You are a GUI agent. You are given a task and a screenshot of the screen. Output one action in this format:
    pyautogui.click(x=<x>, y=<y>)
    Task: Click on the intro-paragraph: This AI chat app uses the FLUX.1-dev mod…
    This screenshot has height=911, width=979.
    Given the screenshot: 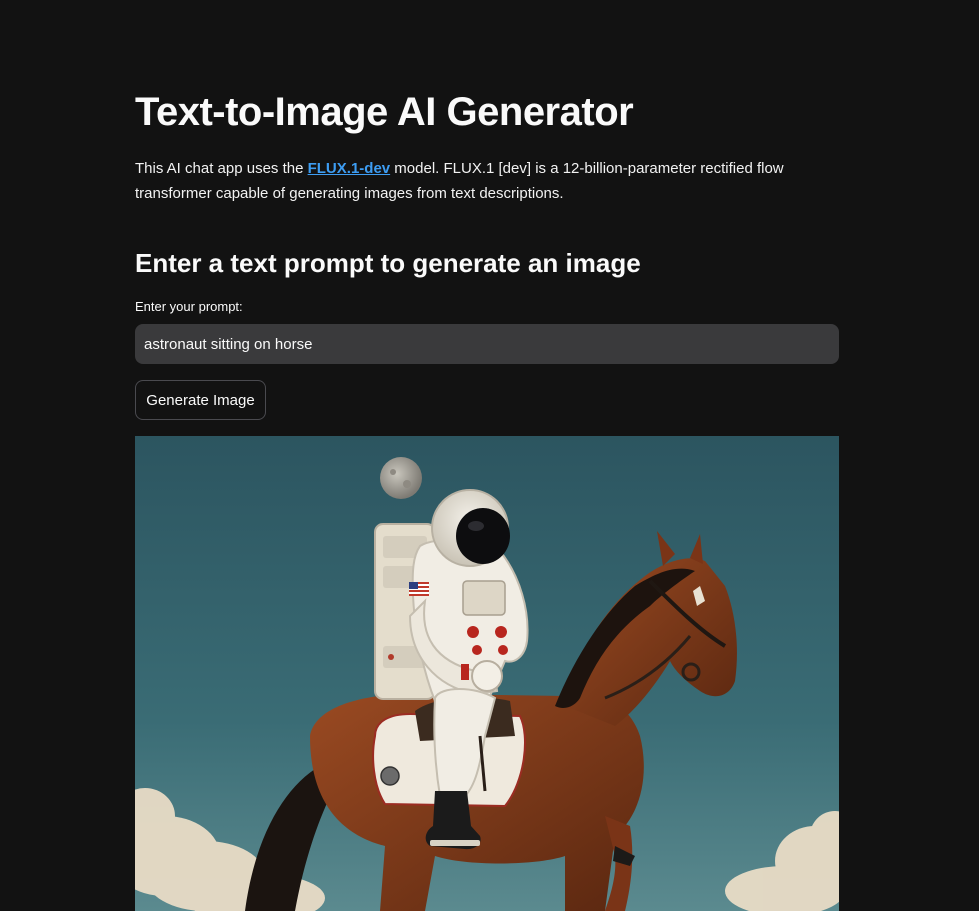 What is the action you would take?
    pyautogui.click(x=487, y=181)
    